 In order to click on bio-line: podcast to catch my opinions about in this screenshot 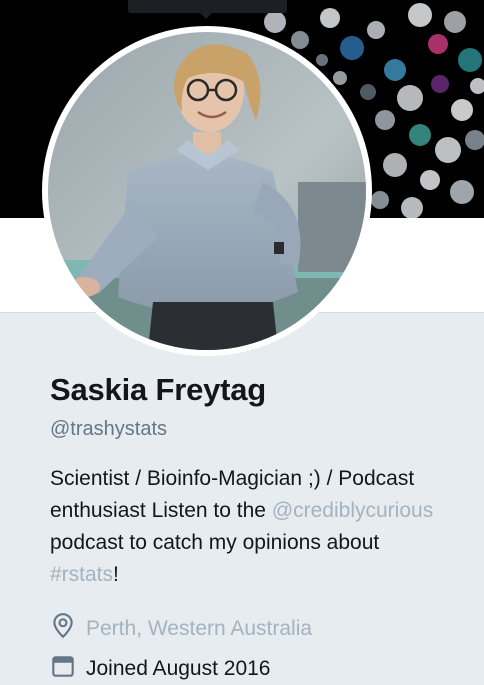, I will do `click(215, 542)`.